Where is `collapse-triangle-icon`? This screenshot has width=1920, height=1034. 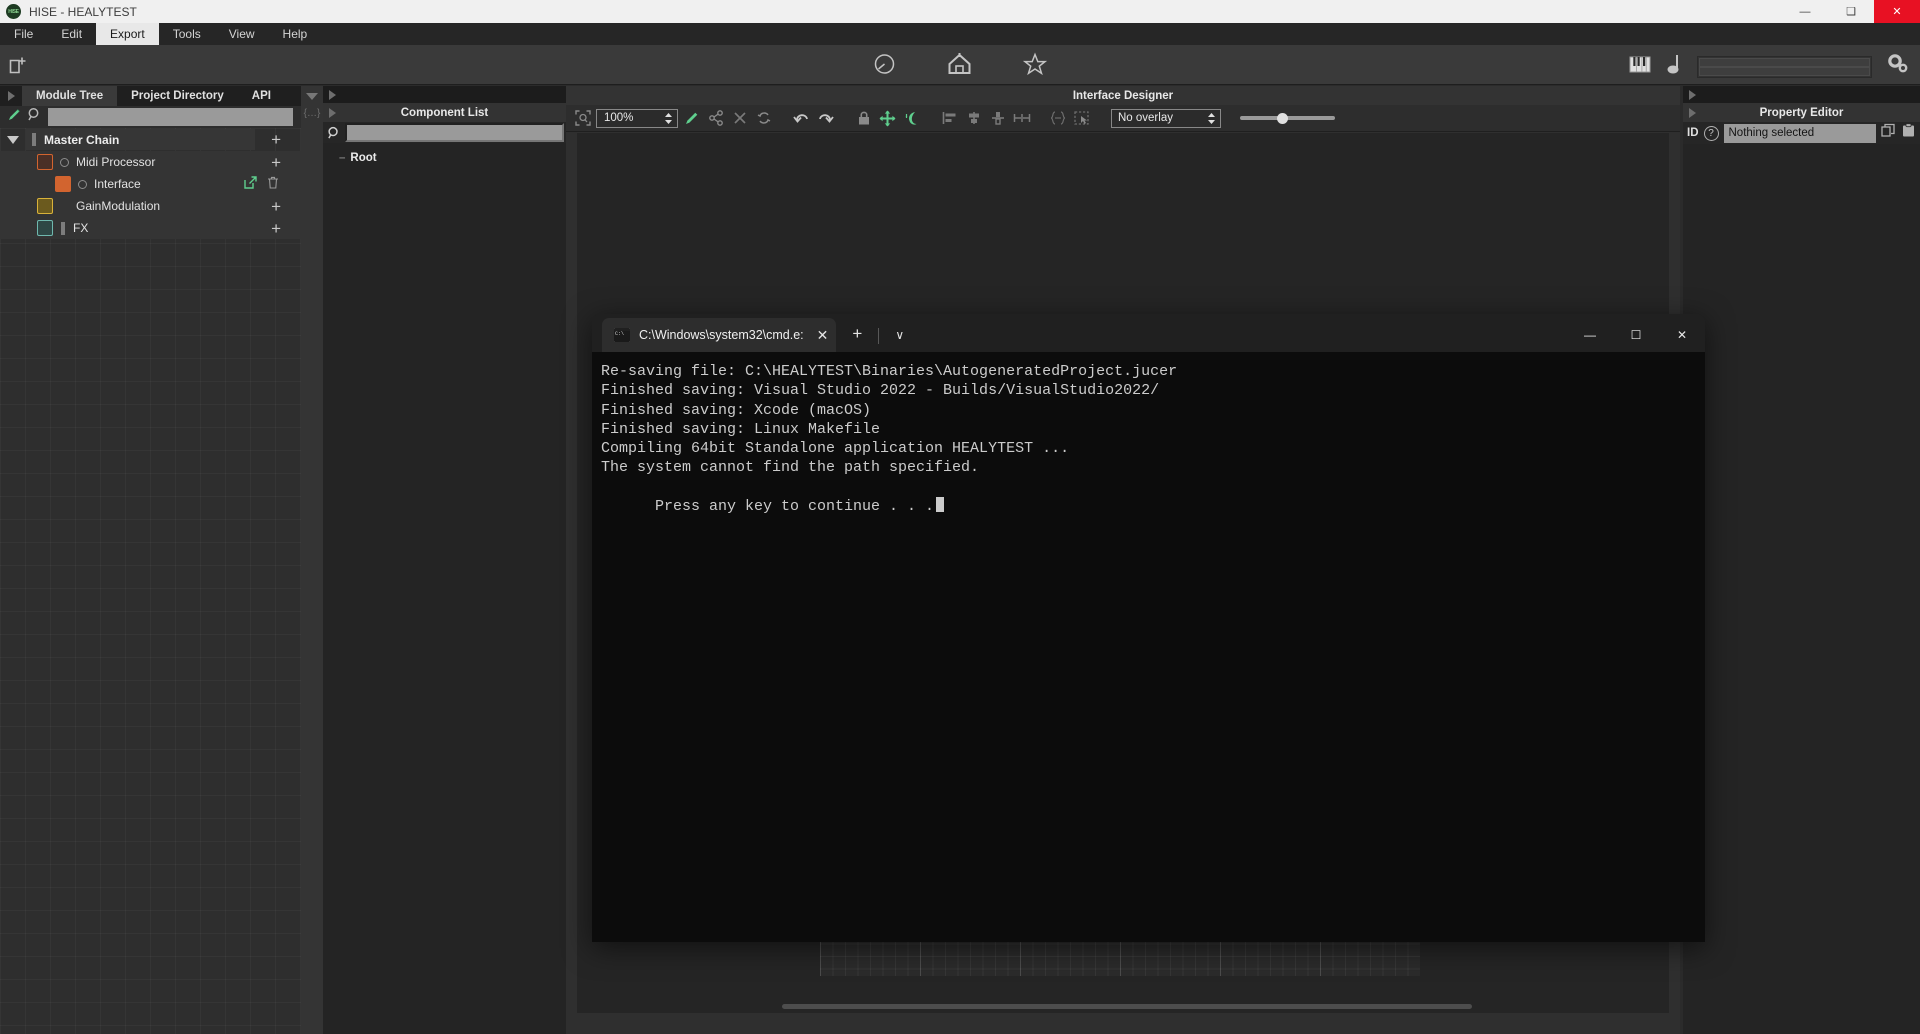 collapse-triangle-icon is located at coordinates (312, 93).